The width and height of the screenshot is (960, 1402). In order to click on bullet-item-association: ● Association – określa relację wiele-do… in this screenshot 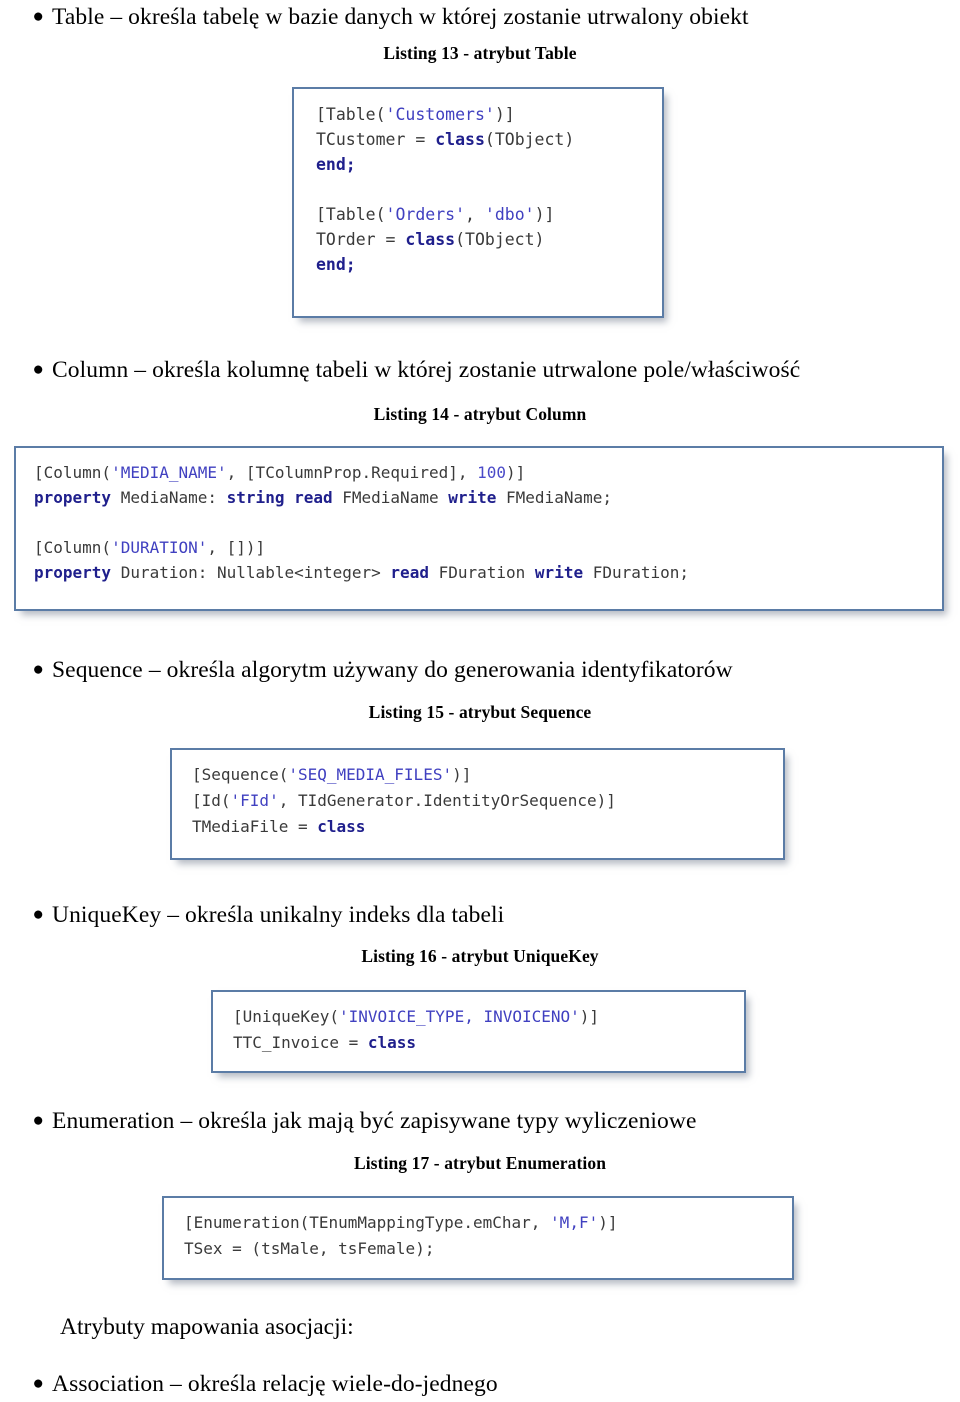, I will do `click(480, 1384)`.